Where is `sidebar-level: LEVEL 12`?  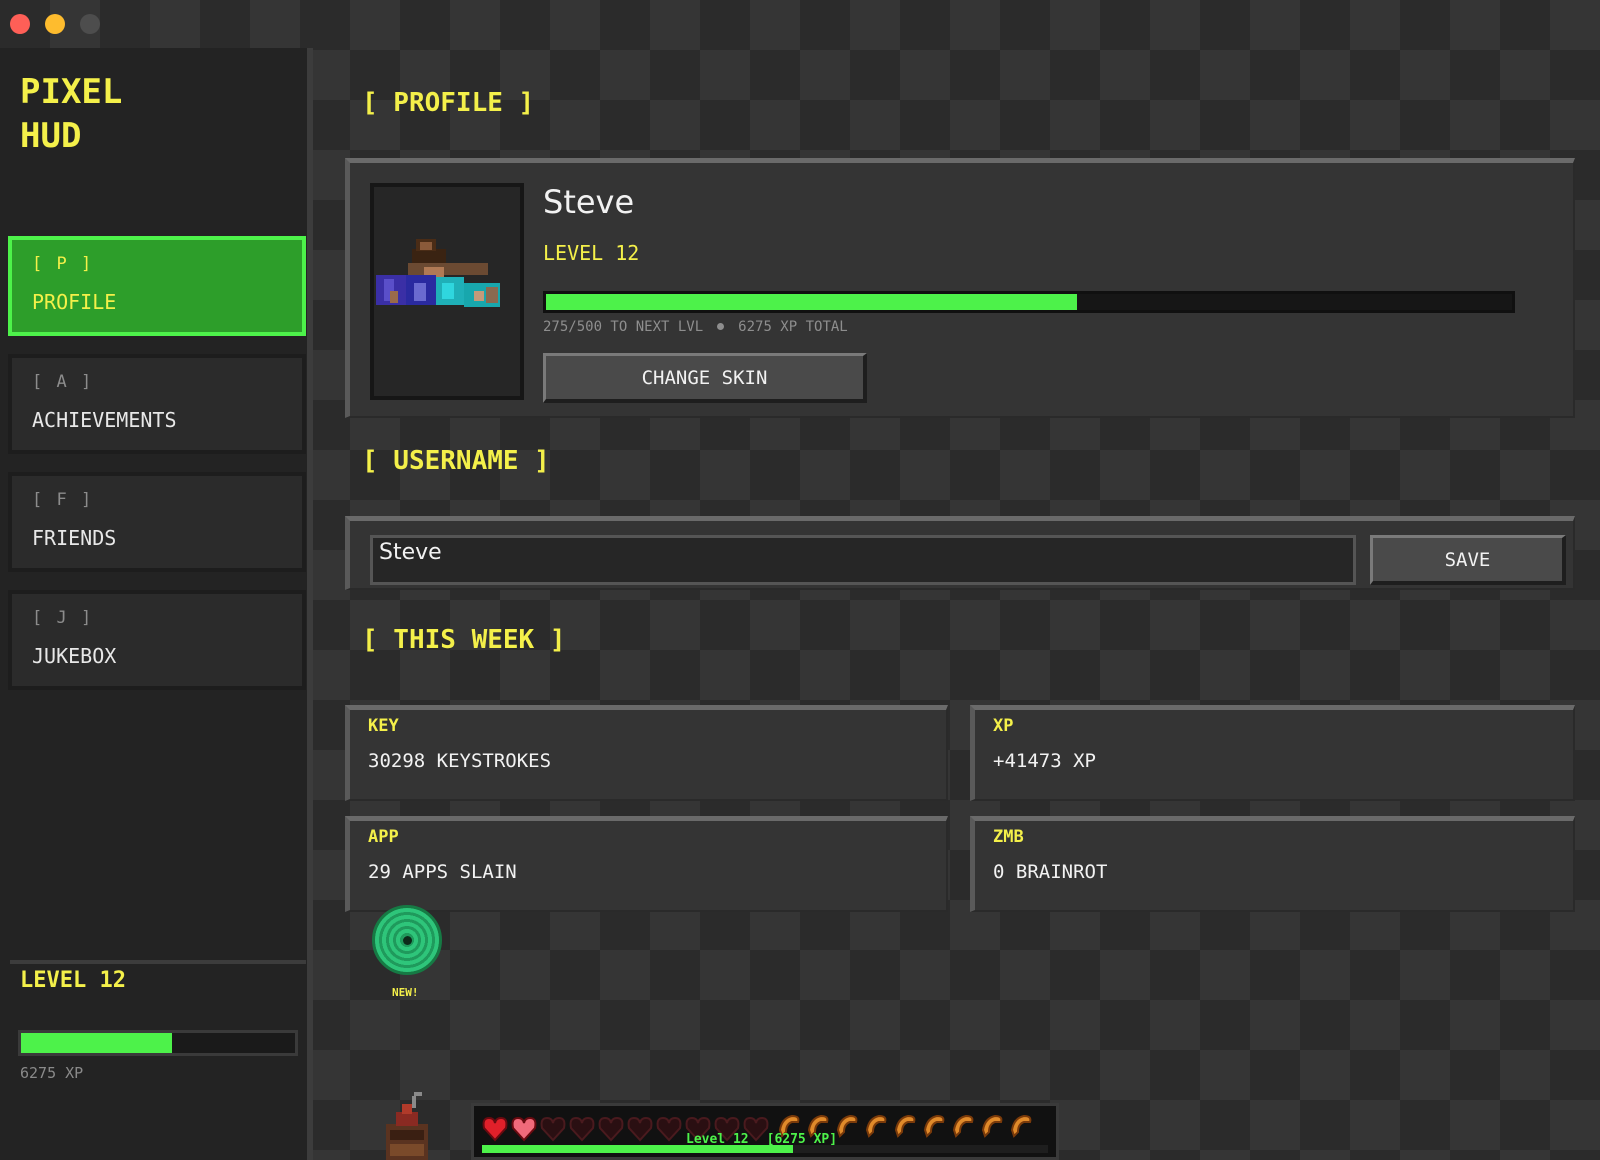 sidebar-level: LEVEL 12 is located at coordinates (73, 980).